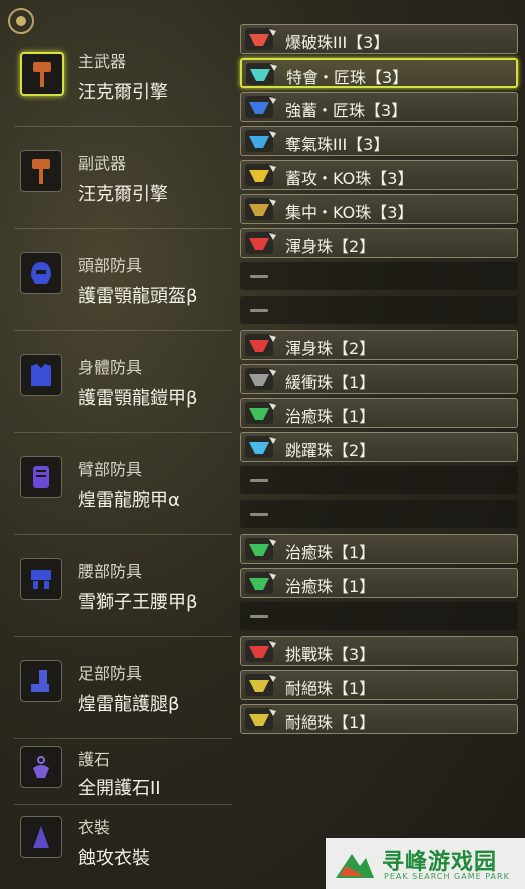 The height and width of the screenshot is (889, 525). What do you see at coordinates (123, 771) in the screenshot?
I see `slot-charm: 護石 全開護石II` at bounding box center [123, 771].